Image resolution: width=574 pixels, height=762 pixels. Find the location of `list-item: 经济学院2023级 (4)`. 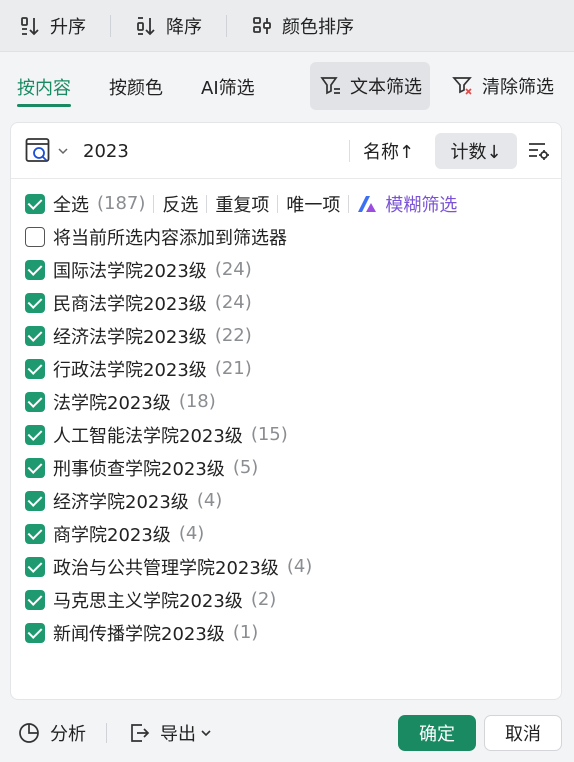

list-item: 经济学院2023级 (4) is located at coordinates (290, 500).